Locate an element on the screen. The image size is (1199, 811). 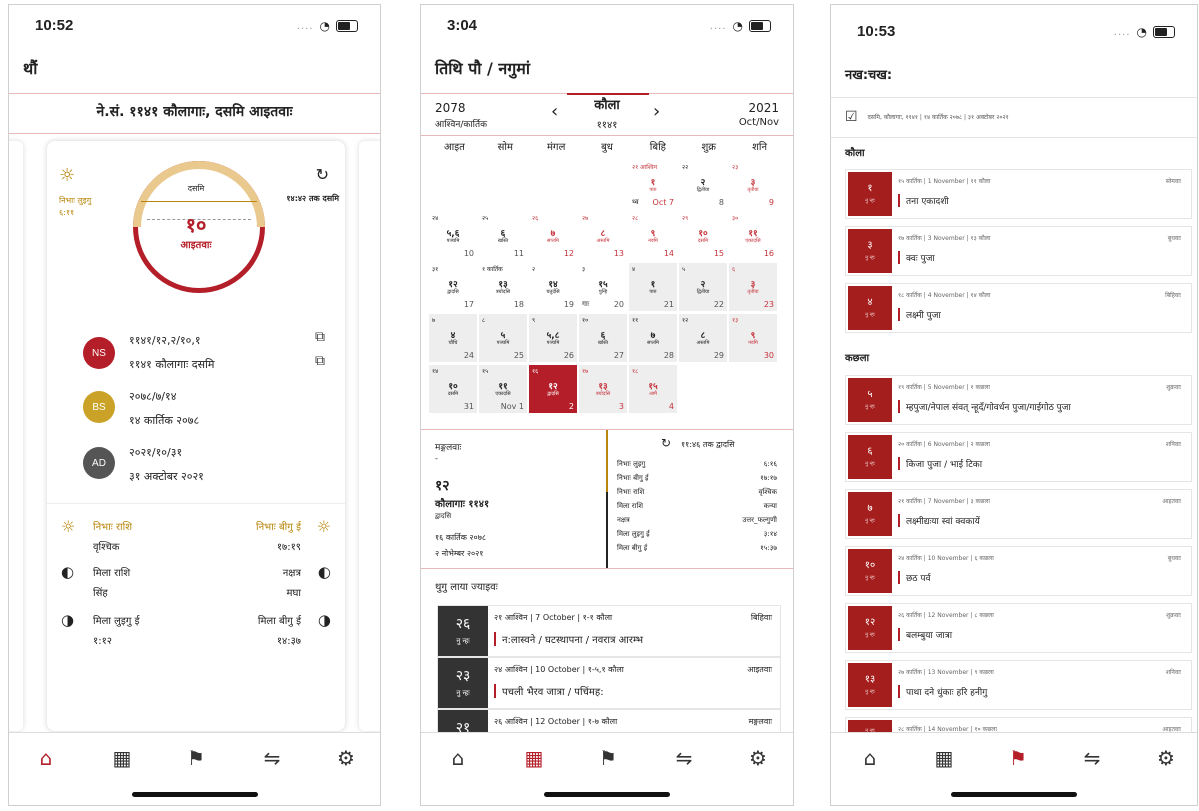
weekday-header: आइत सोम मंगल बुध बिहि शुक्र शनि is located at coordinates (607, 146).